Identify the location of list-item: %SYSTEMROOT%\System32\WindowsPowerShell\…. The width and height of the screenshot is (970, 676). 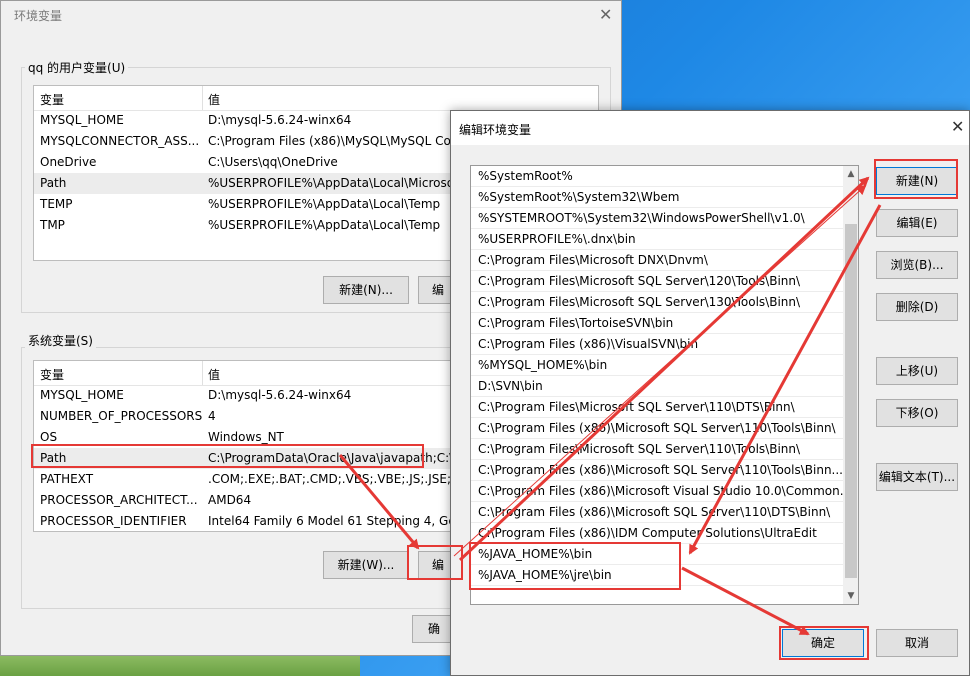
(657, 218).